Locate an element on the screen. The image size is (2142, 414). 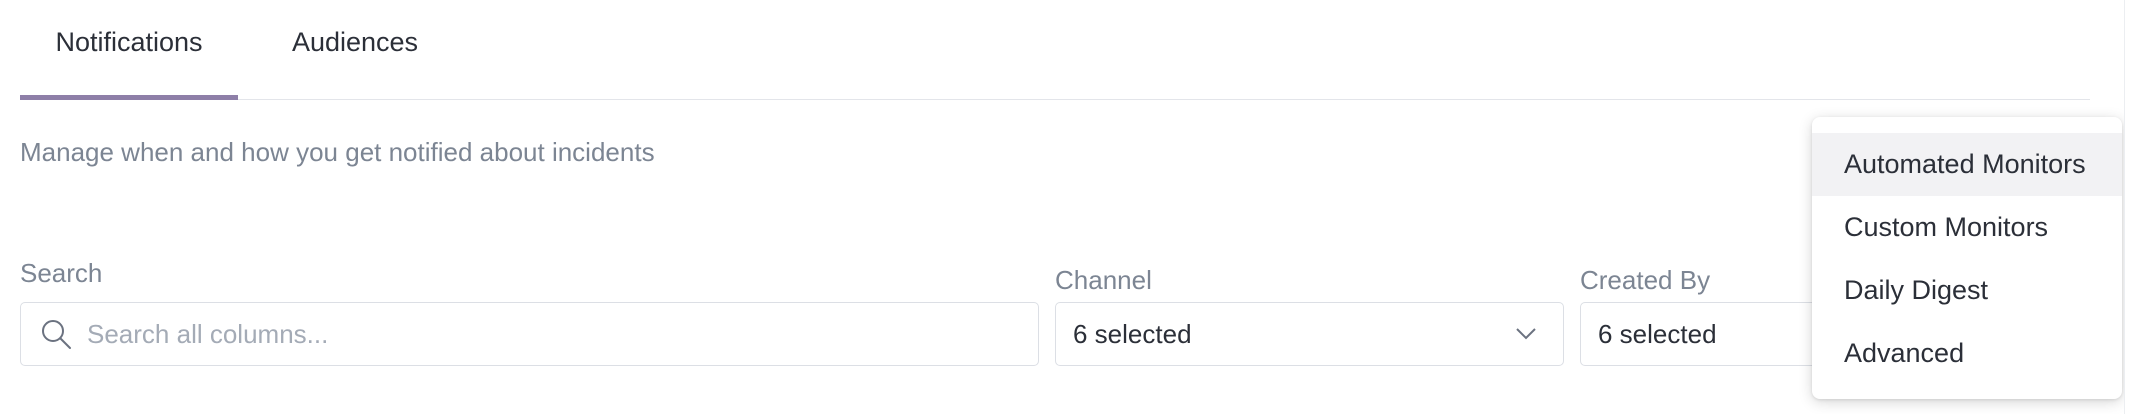
page-scrollbar is located at coordinates (2133, 207).